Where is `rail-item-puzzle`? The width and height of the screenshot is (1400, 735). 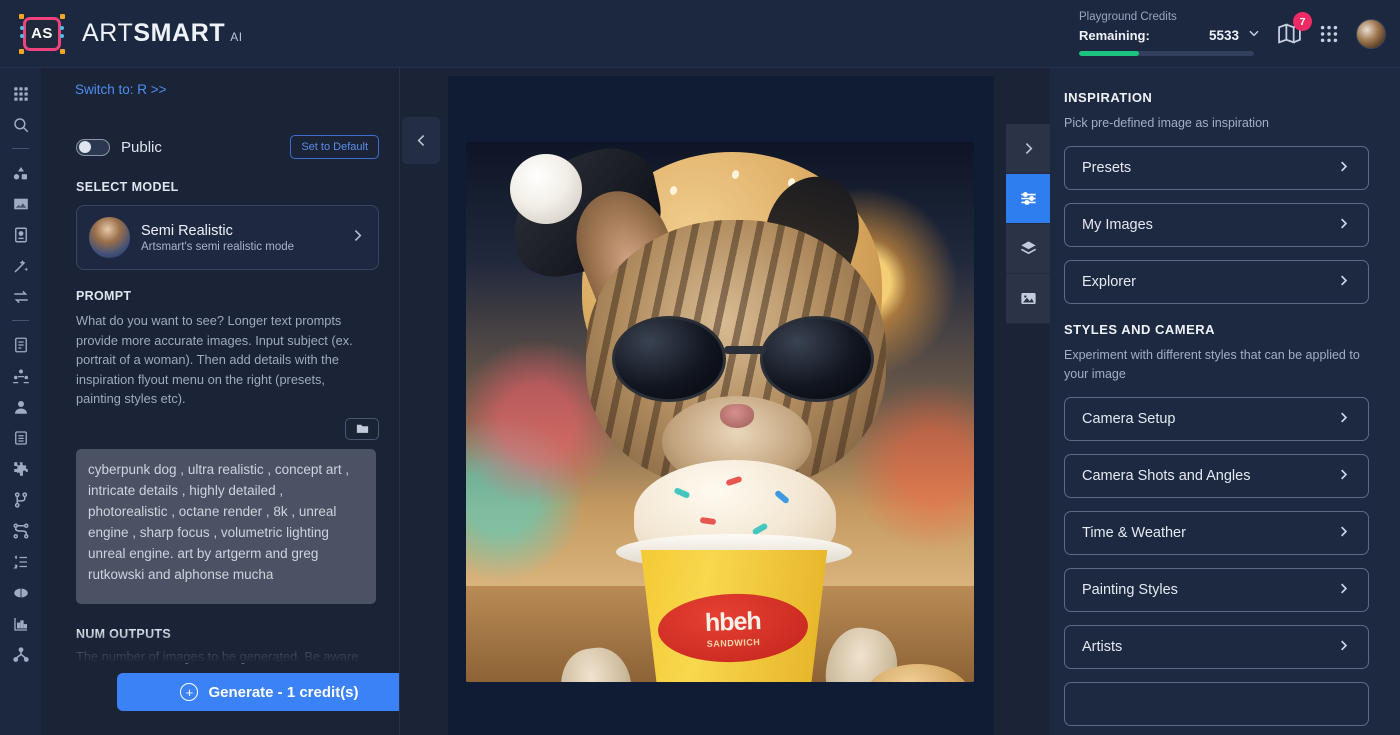 rail-item-puzzle is located at coordinates (20, 468).